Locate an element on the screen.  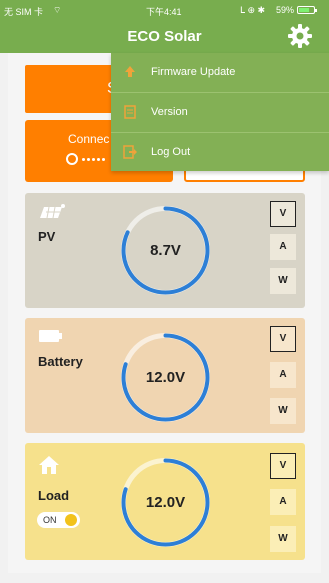
document-icon is located at coordinates (130, 112).